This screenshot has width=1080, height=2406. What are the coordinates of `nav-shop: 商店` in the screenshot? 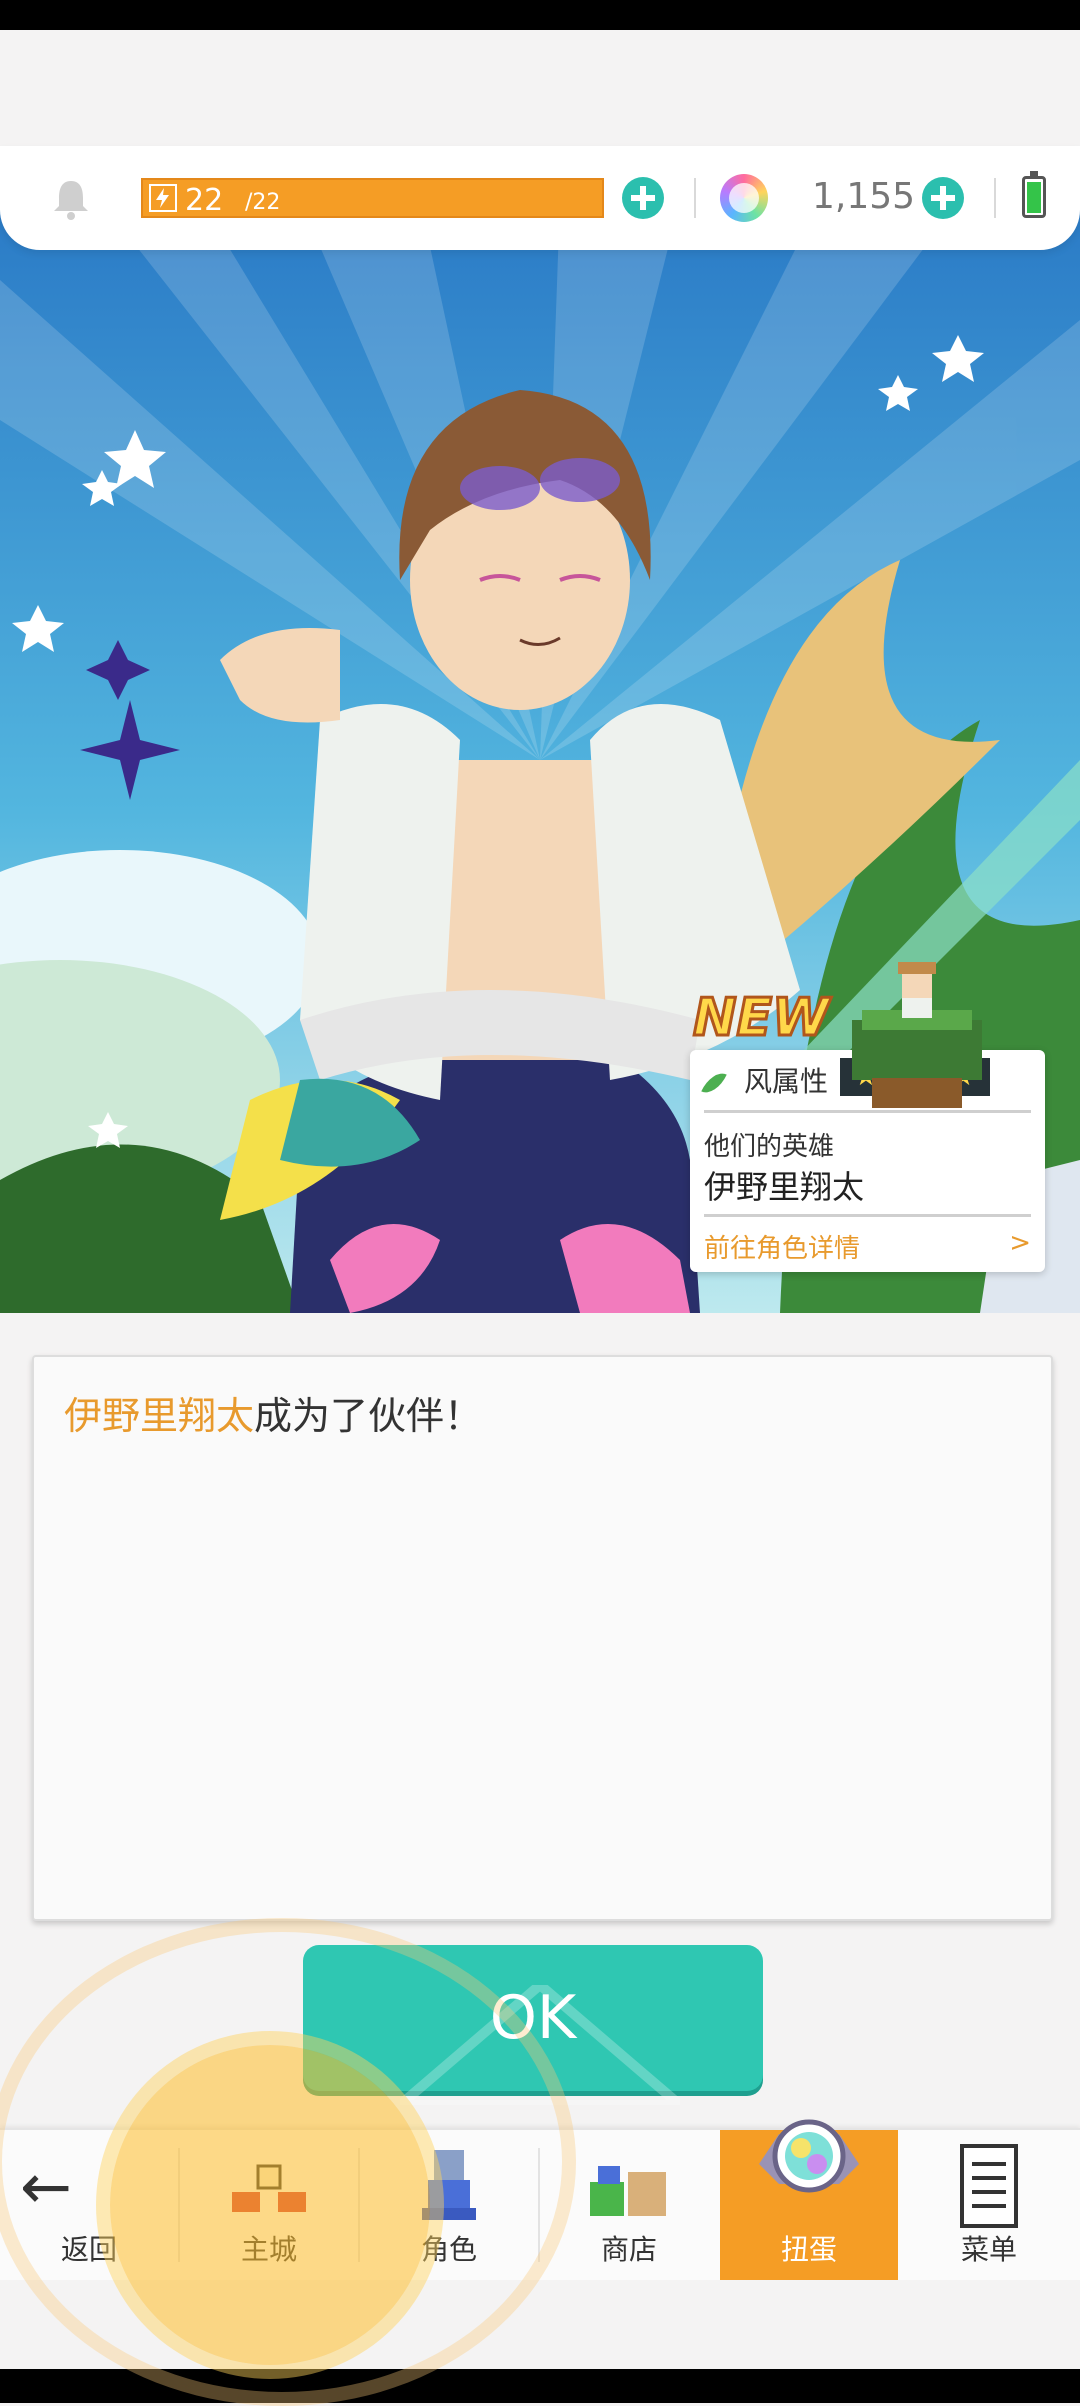 It's located at (629, 2205).